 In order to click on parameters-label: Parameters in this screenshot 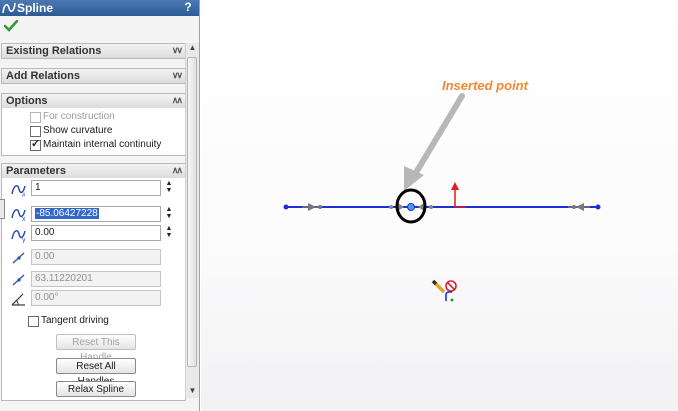, I will do `click(36, 171)`.